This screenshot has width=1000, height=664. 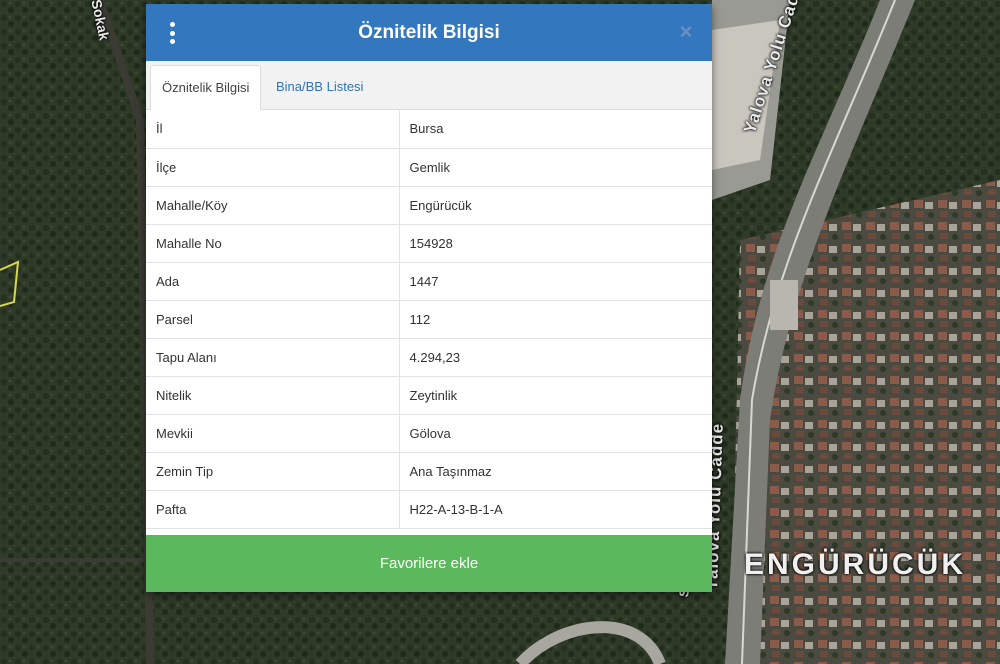 I want to click on attribute-key: İl, so click(x=273, y=129).